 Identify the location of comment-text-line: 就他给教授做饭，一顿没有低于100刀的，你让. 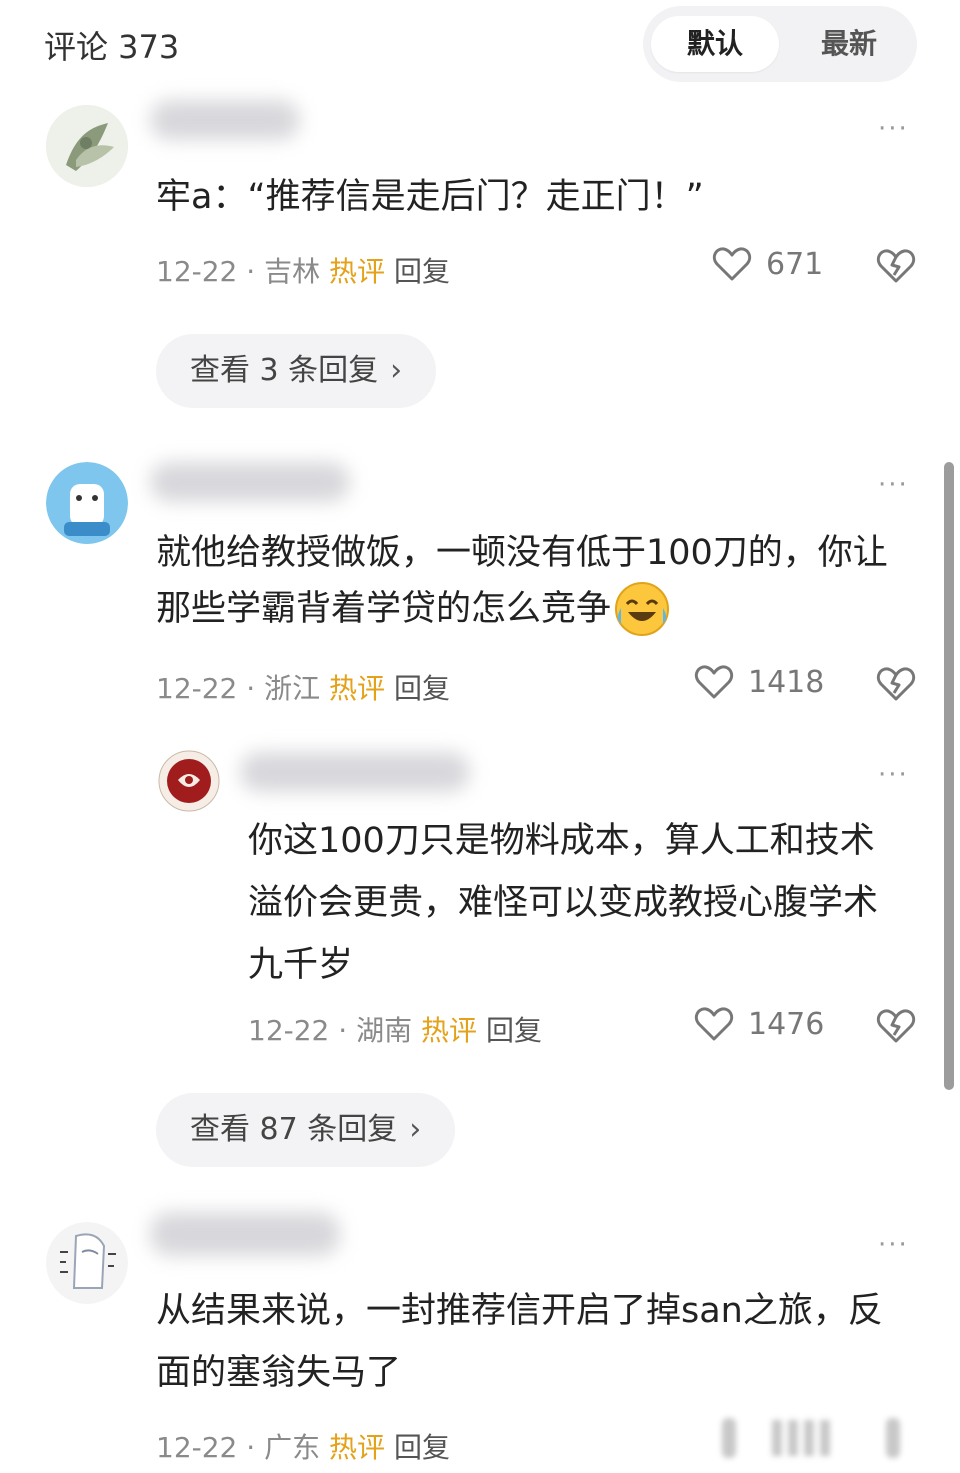
(522, 553).